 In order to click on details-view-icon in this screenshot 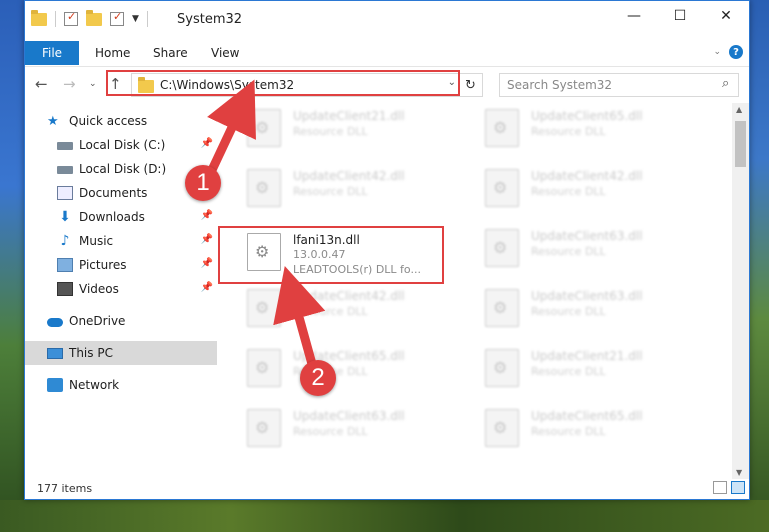, I will do `click(720, 487)`.